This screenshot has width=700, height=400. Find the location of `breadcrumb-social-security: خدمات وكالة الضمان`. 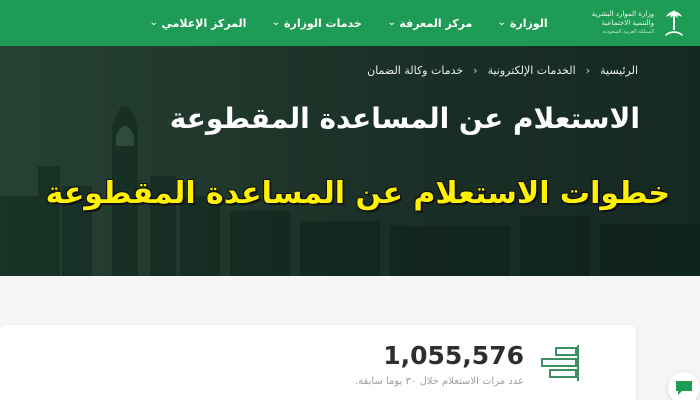

breadcrumb-social-security: خدمات وكالة الضمان is located at coordinates (415, 70).